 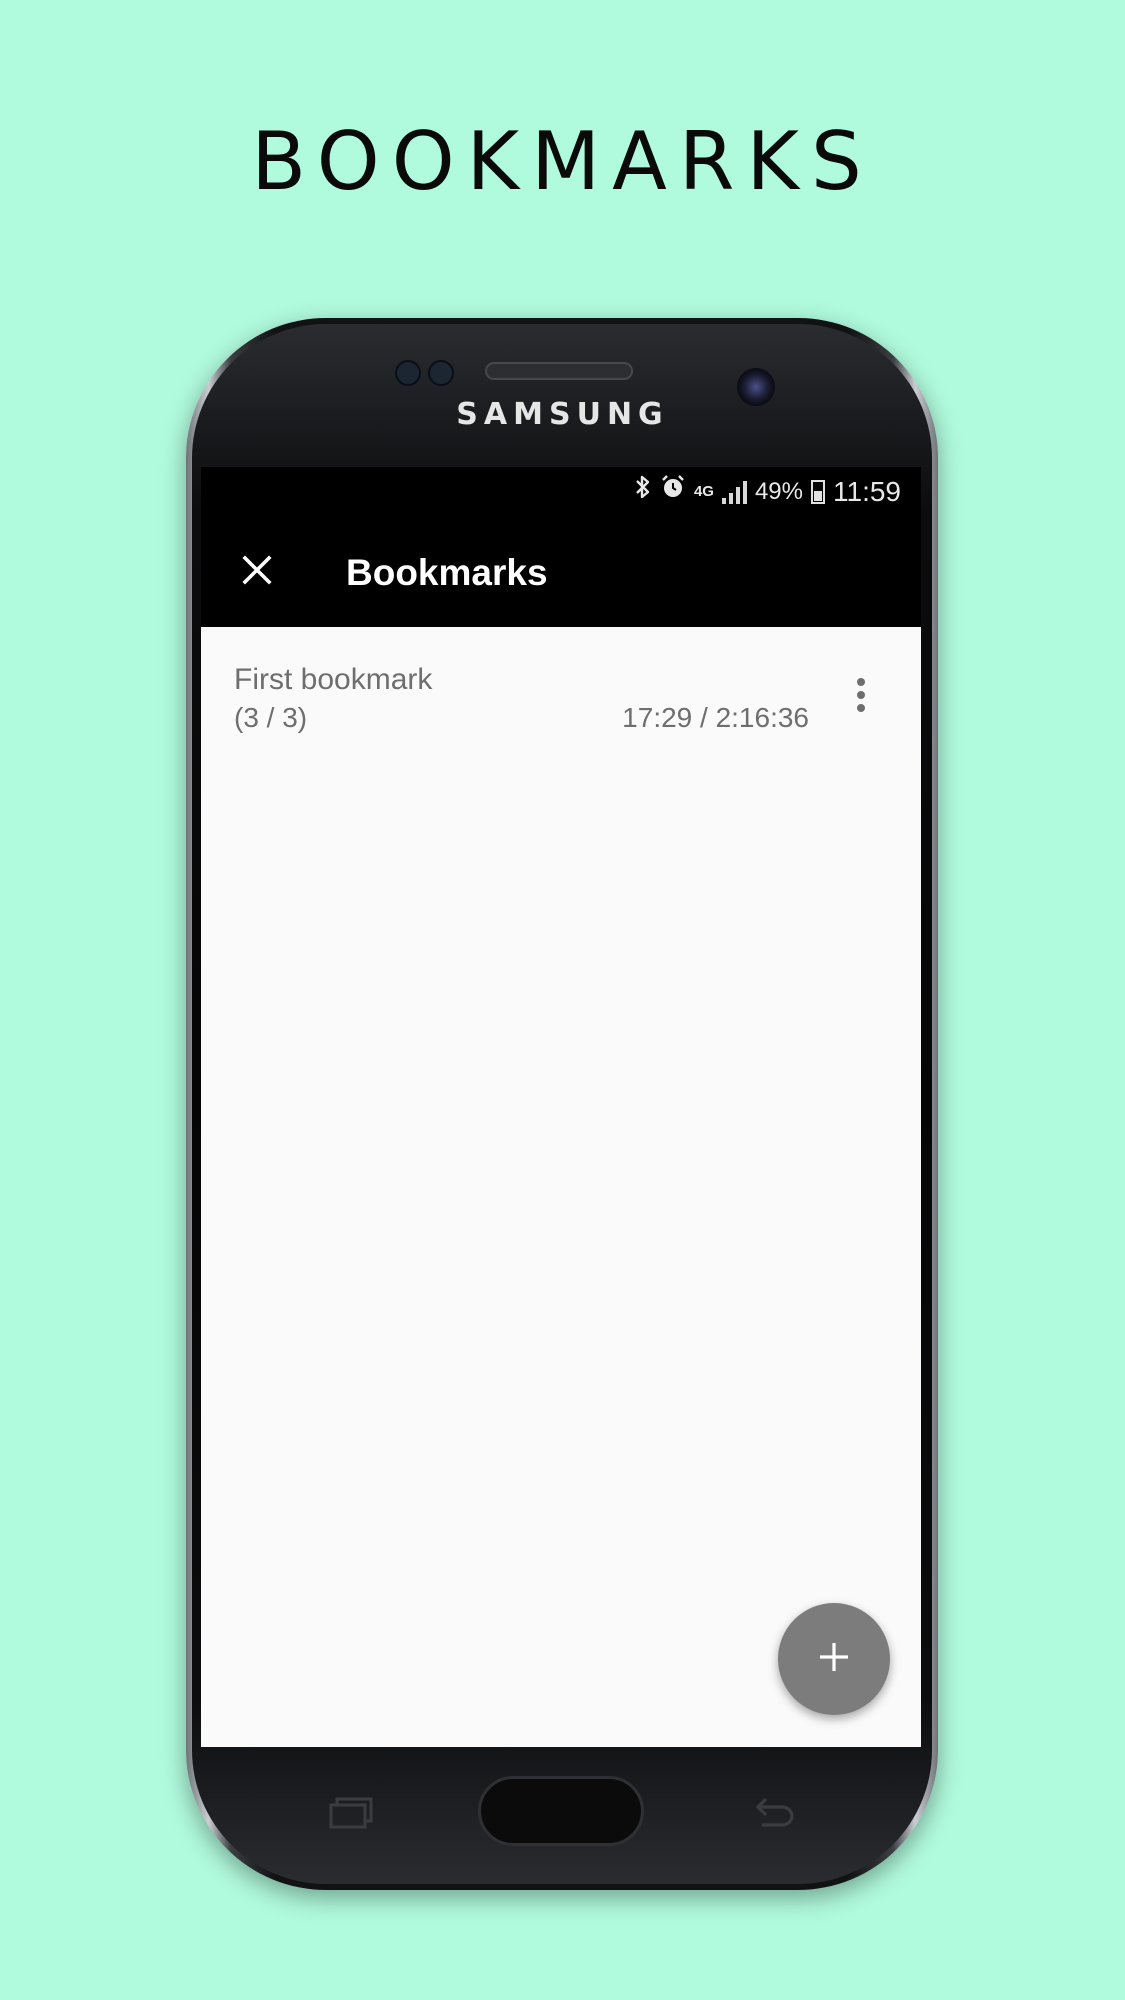 I want to click on plus-icon, so click(x=834, y=1659).